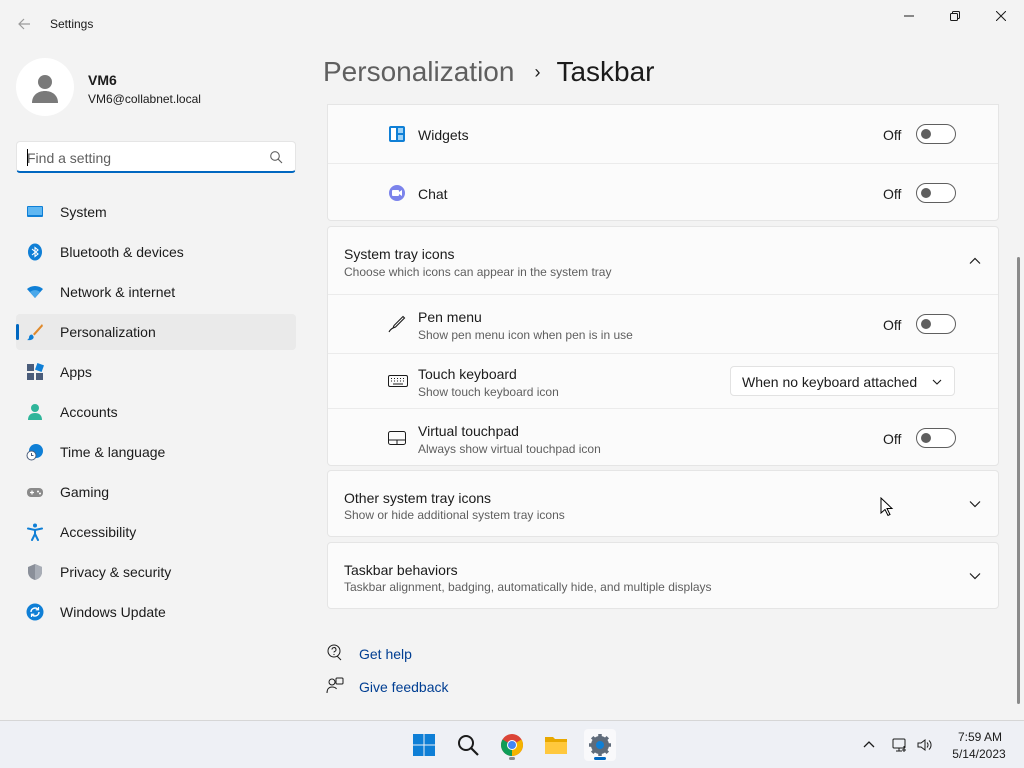 The height and width of the screenshot is (768, 1024). I want to click on sidebar-item-label: Accessibility, so click(98, 532).